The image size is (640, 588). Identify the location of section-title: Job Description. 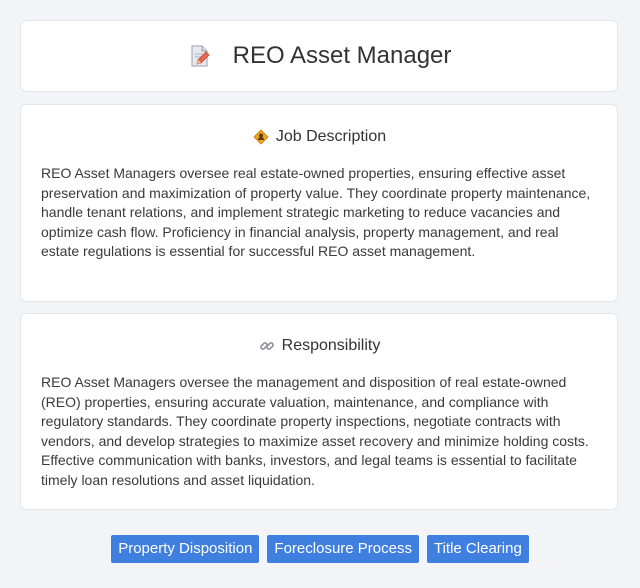
(331, 136).